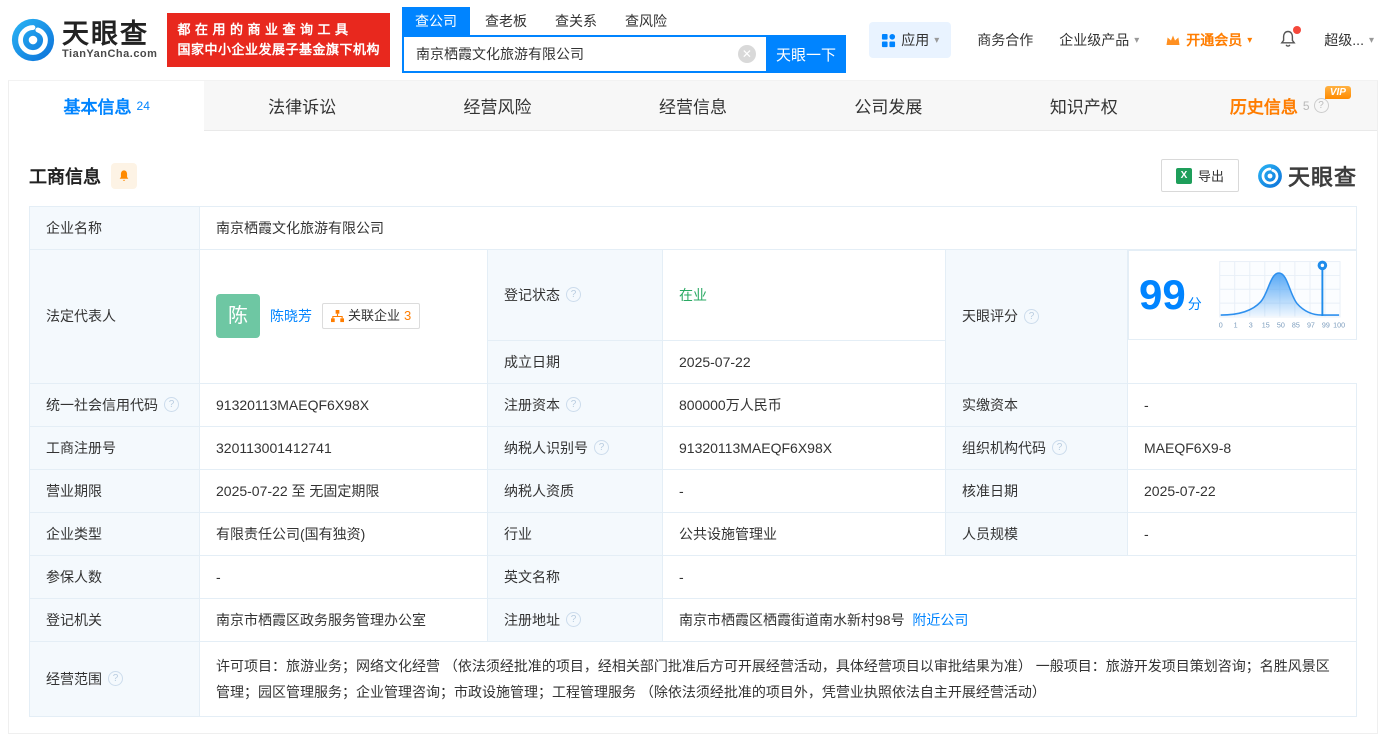 This screenshot has width=1386, height=734. Describe the element at coordinates (804, 361) in the screenshot. I see `established-value: 2025-07-22` at that location.